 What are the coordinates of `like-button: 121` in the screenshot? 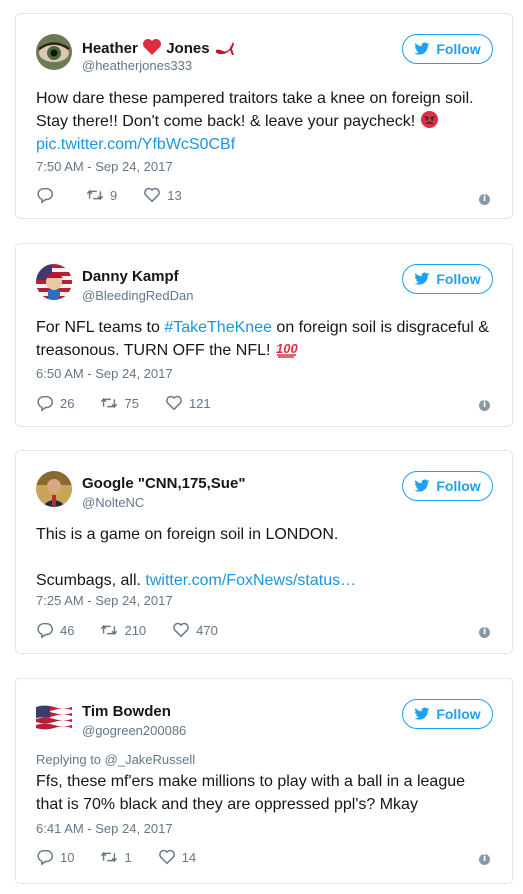 It's located at (188, 403).